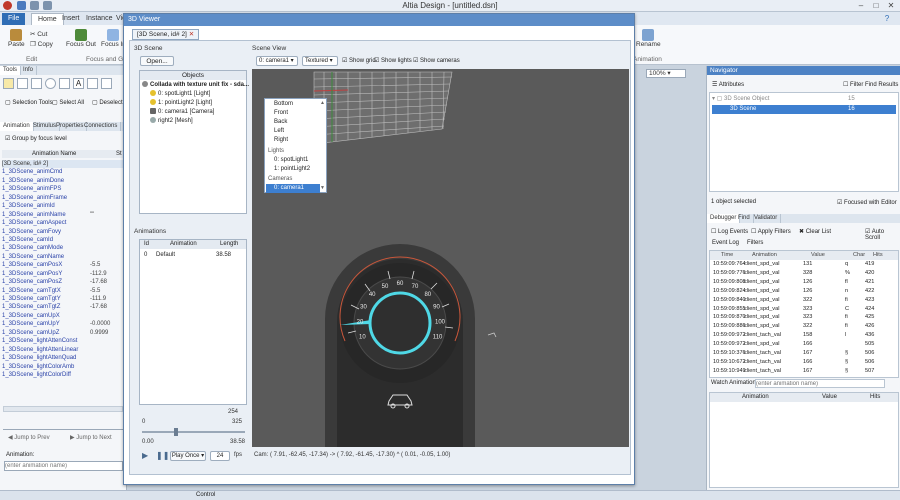  Describe the element at coordinates (63, 291) in the screenshot. I see `animation-row: 1_3DScene_camTgtX -5.5` at that location.